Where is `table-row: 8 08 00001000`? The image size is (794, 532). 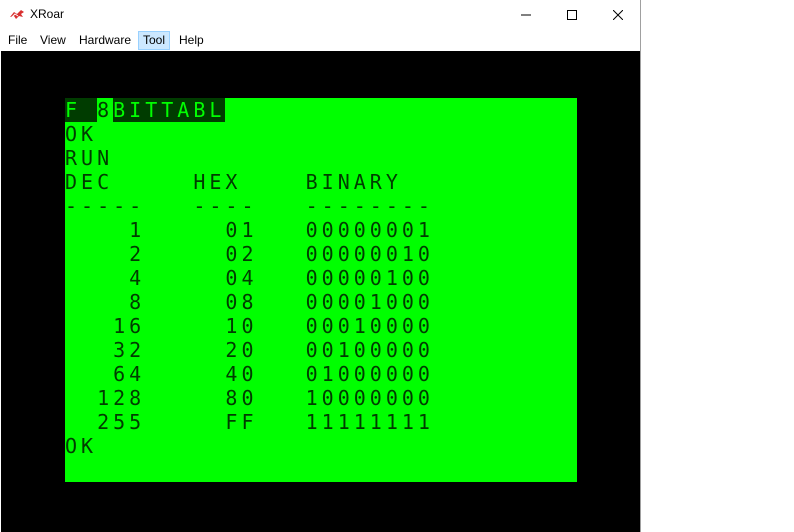 table-row: 8 08 00001000 is located at coordinates (249, 302).